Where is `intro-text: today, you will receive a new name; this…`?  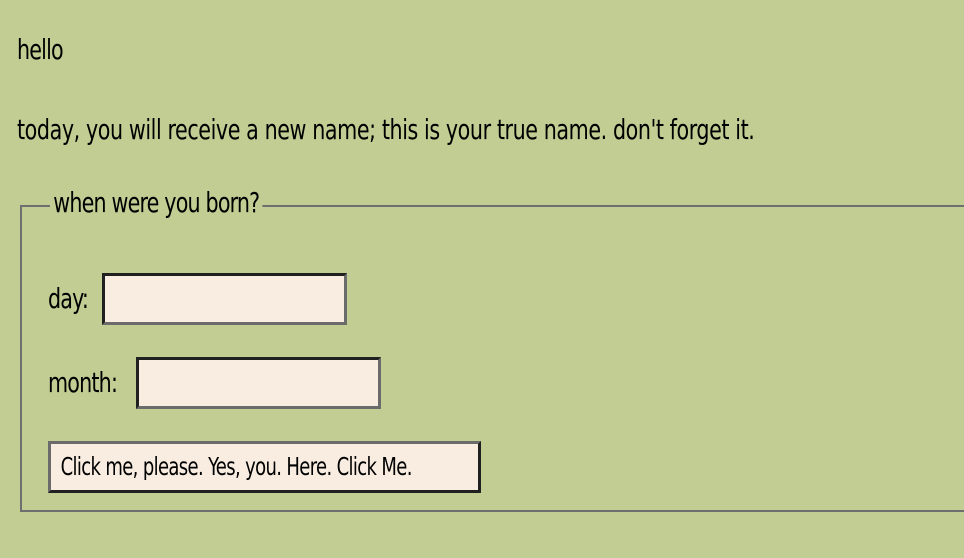
intro-text: today, you will receive a new name; this… is located at coordinates (386, 129).